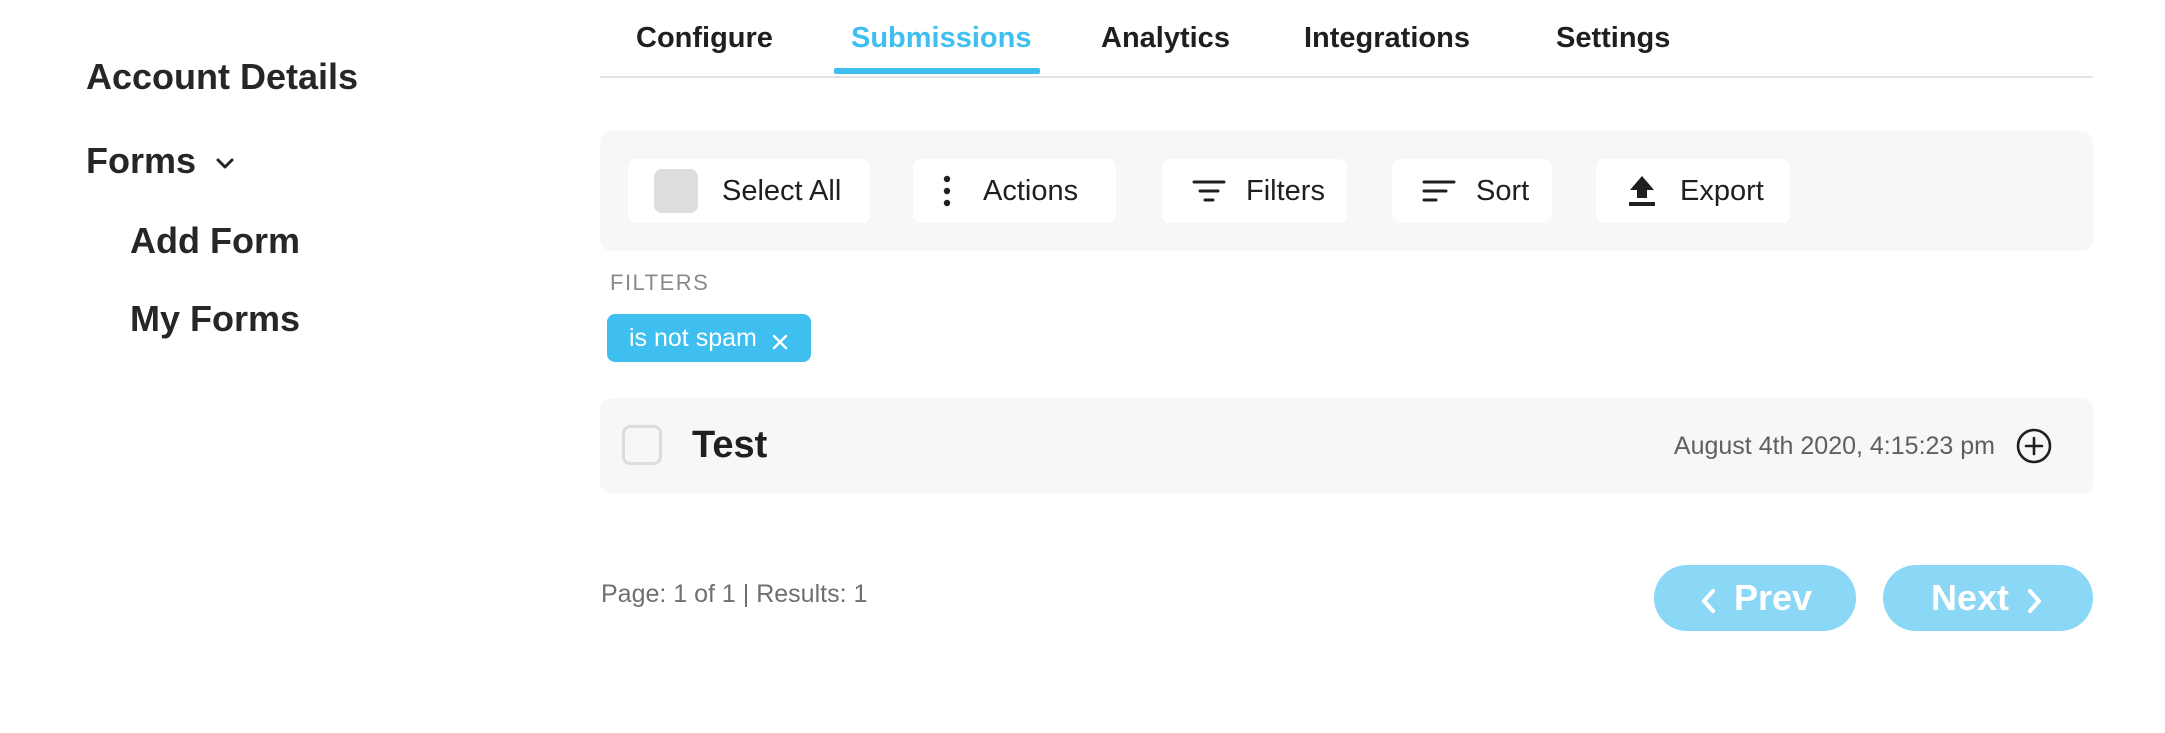 The image size is (2165, 733). What do you see at coordinates (1285, 190) in the screenshot?
I see `filters-label: Filters` at bounding box center [1285, 190].